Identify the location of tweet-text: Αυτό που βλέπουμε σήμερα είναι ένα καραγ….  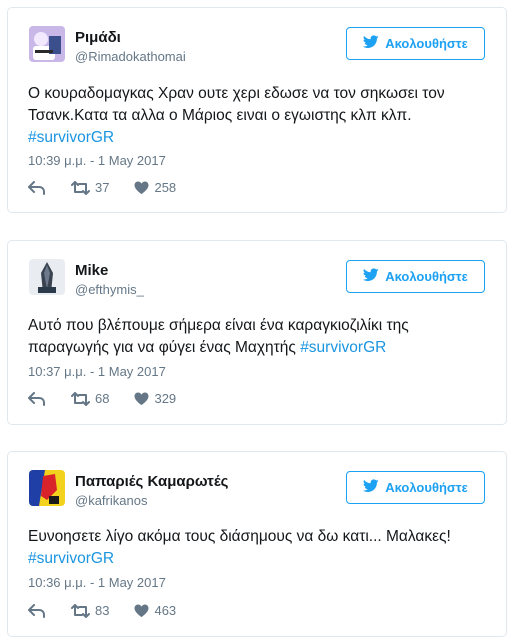
(258, 337).